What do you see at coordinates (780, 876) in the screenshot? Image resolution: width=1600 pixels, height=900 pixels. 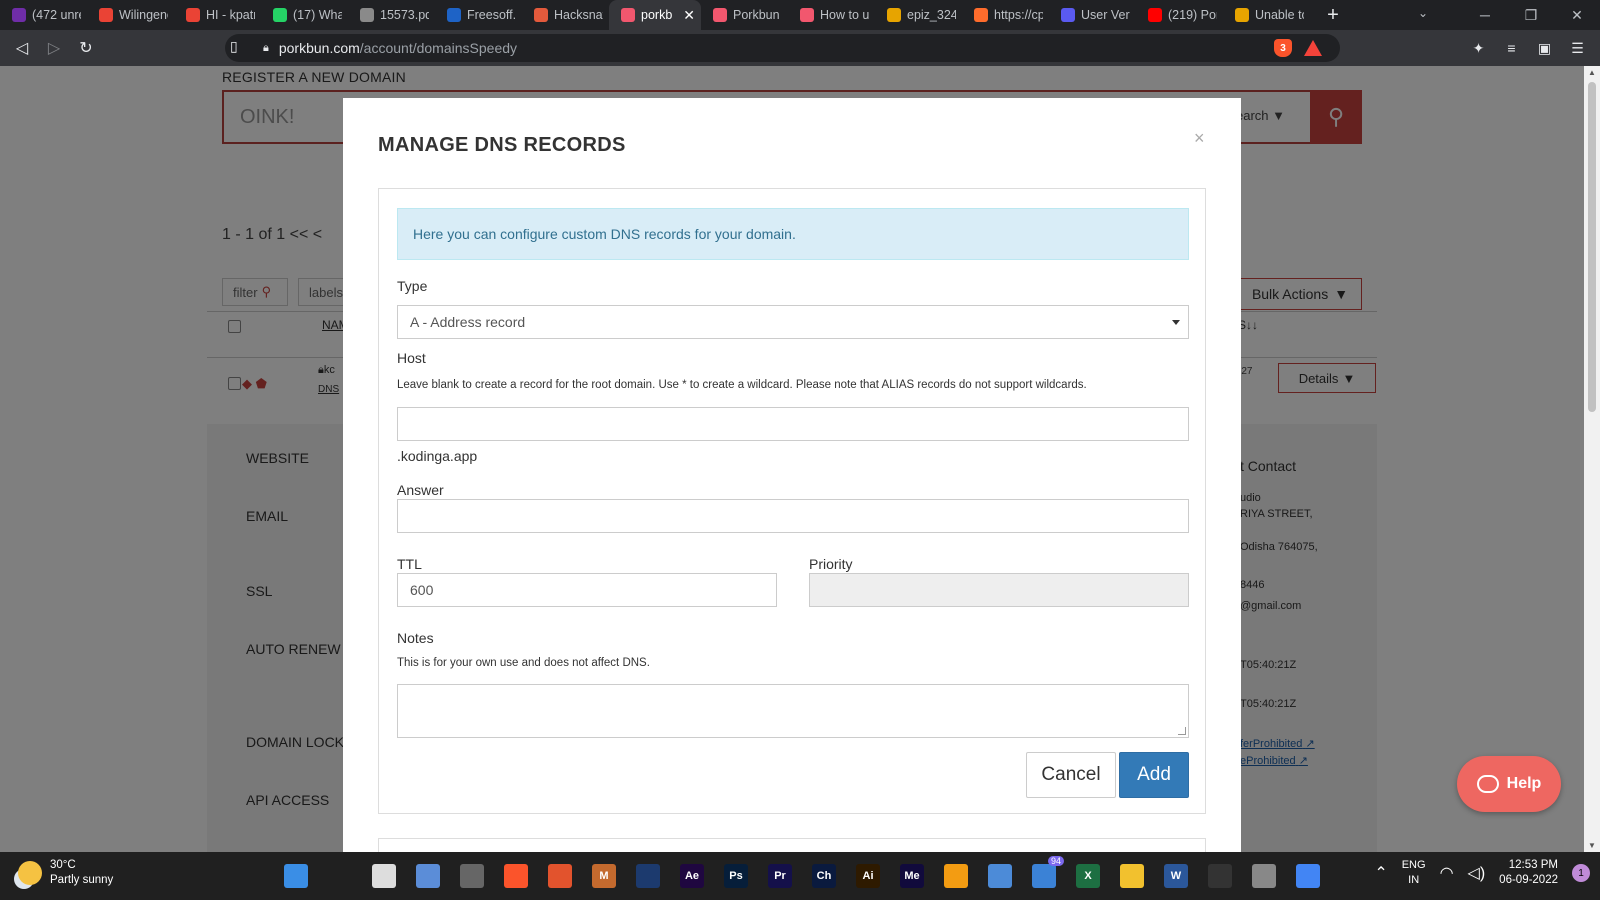 I see `premiere-icon: Pr` at bounding box center [780, 876].